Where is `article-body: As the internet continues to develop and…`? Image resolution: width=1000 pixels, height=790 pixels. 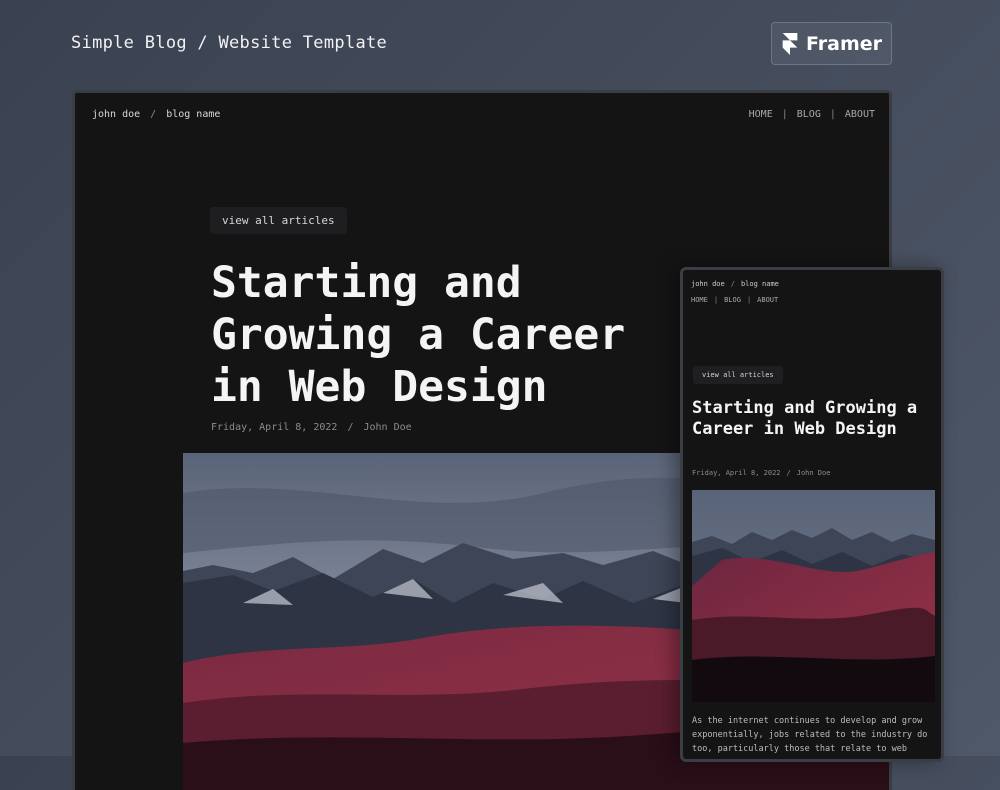
article-body: As the internet continues to develop and… is located at coordinates (810, 735).